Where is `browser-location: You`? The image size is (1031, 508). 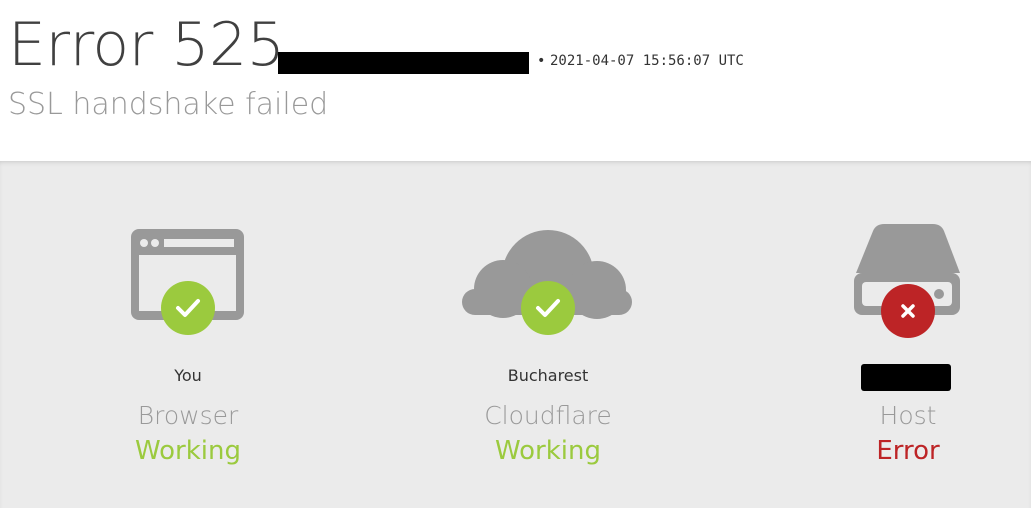 browser-location: You is located at coordinates (188, 375).